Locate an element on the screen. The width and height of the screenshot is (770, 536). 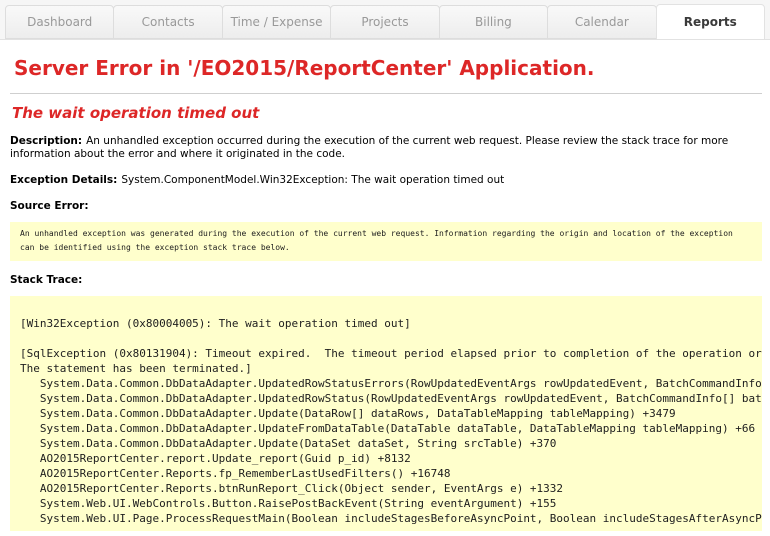
source-error-row: Source Error: is located at coordinates (386, 206).